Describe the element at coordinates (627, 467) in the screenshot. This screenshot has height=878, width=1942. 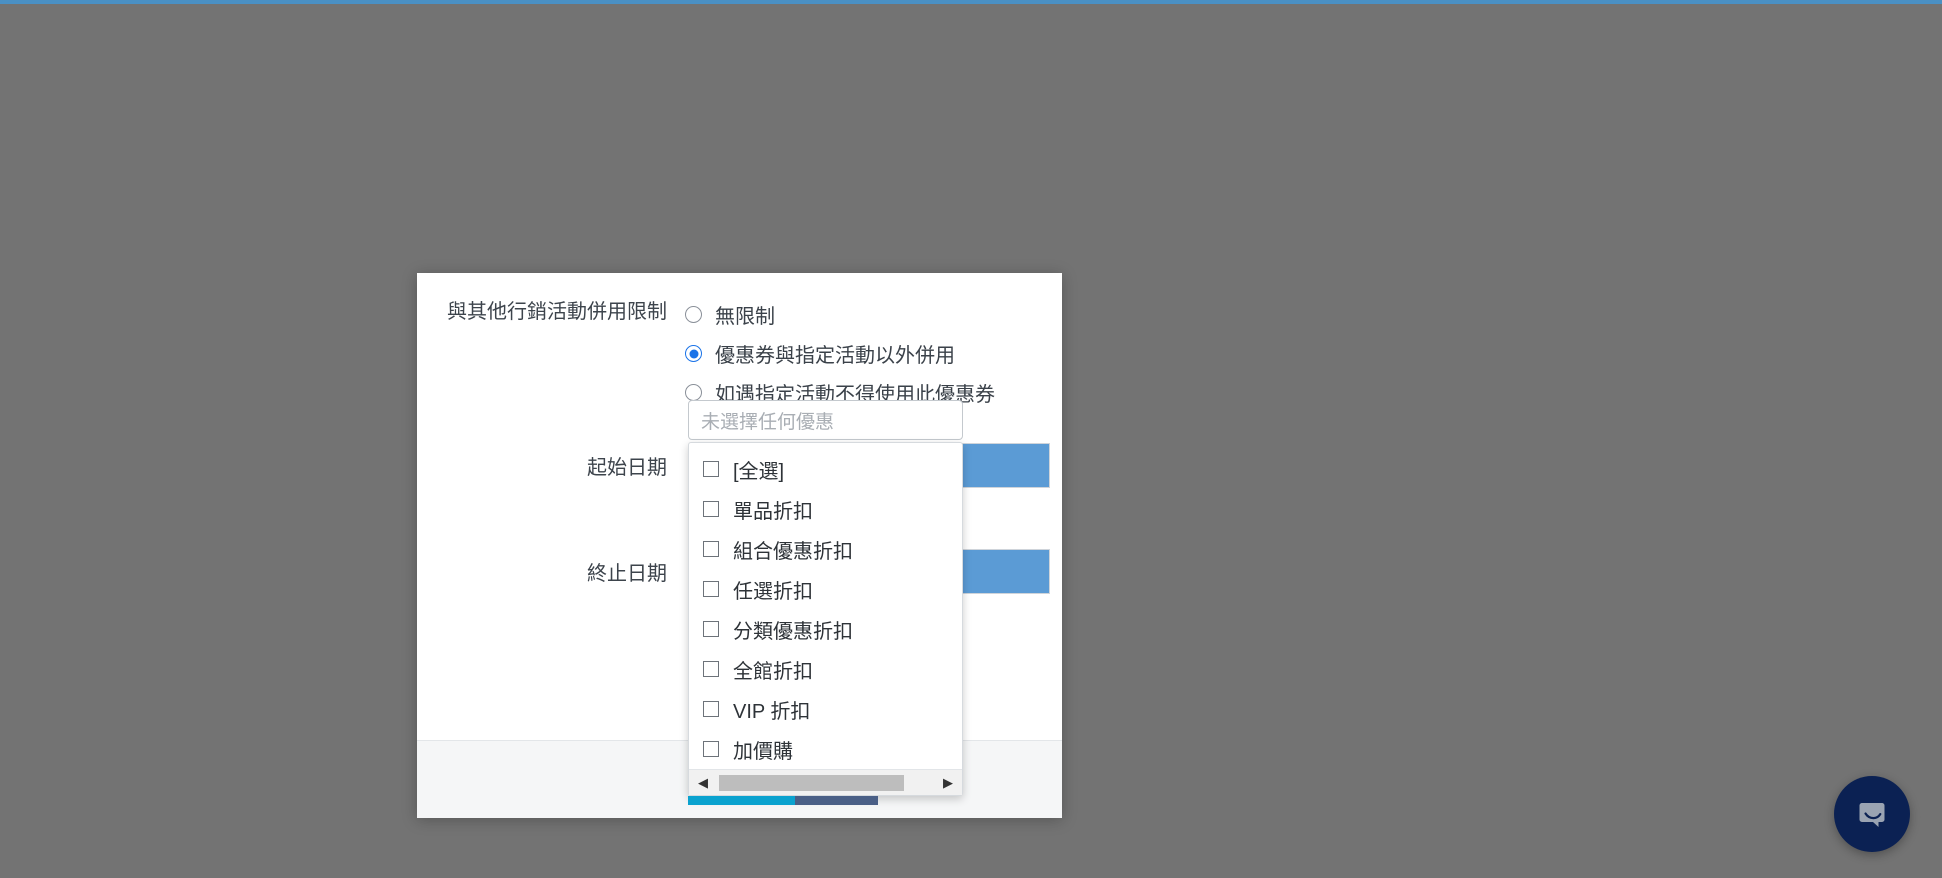
I see `start-date-label: 起始日期` at that location.